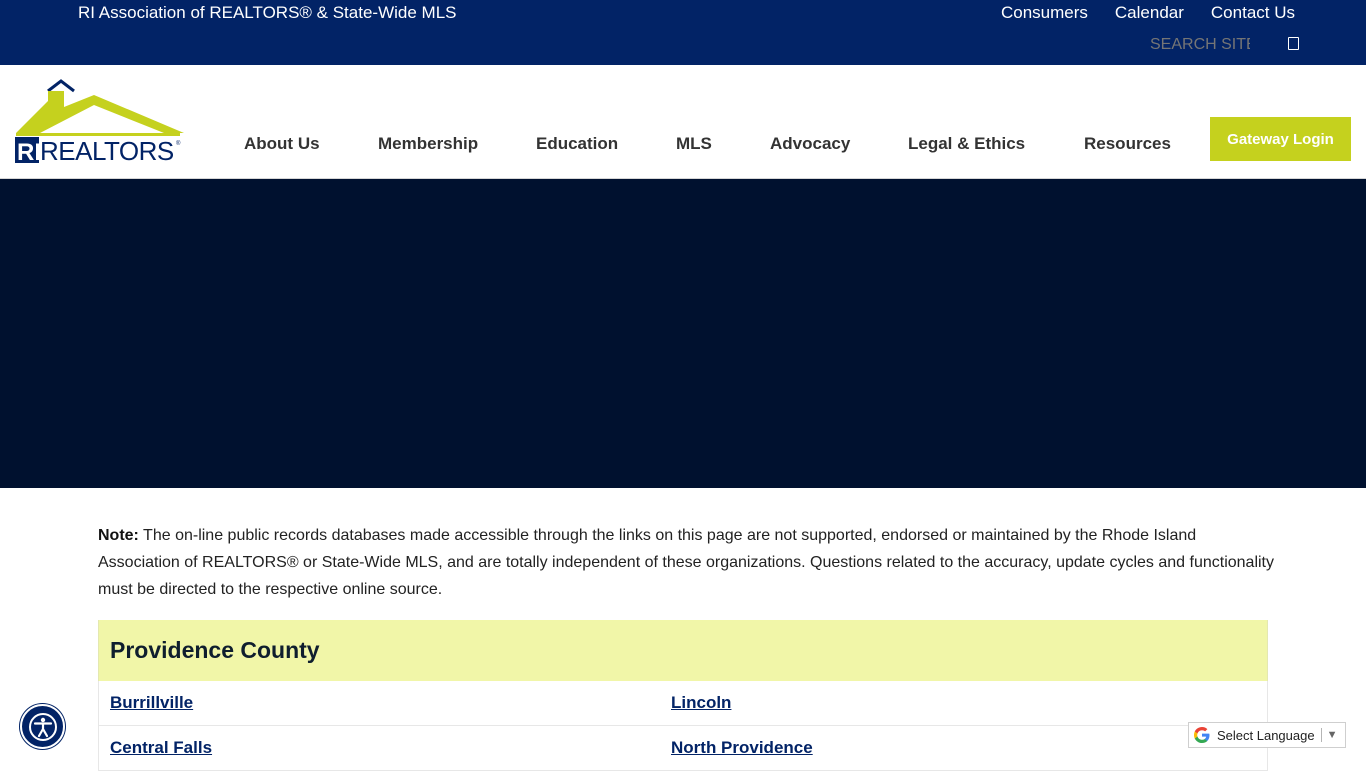 This screenshot has height=771, width=1366. Describe the element at coordinates (742, 748) in the screenshot. I see `town-link-north-providence: North Providence` at that location.